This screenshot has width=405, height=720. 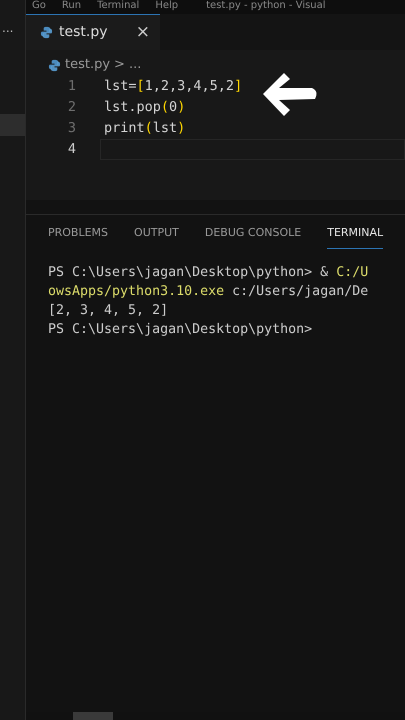 What do you see at coordinates (72, 7) in the screenshot?
I see `menu-item: Run` at bounding box center [72, 7].